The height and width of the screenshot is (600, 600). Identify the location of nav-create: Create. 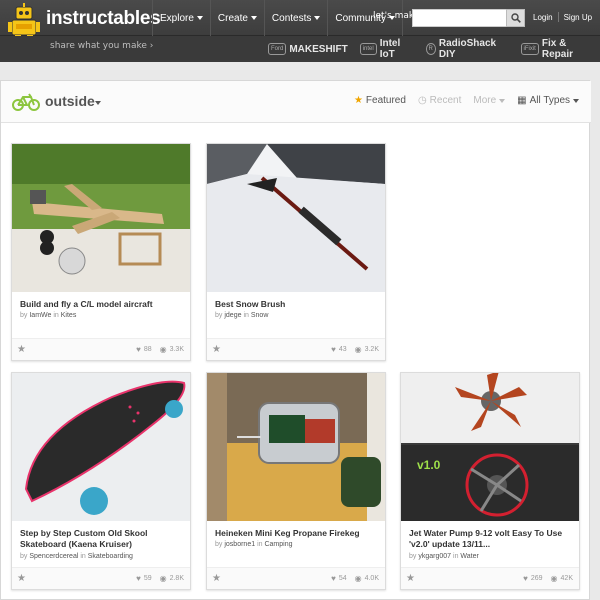
(236, 18).